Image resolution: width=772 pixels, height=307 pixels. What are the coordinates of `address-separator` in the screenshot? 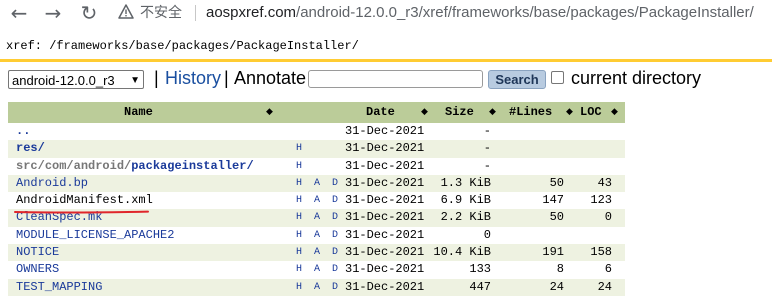 It's located at (195, 13).